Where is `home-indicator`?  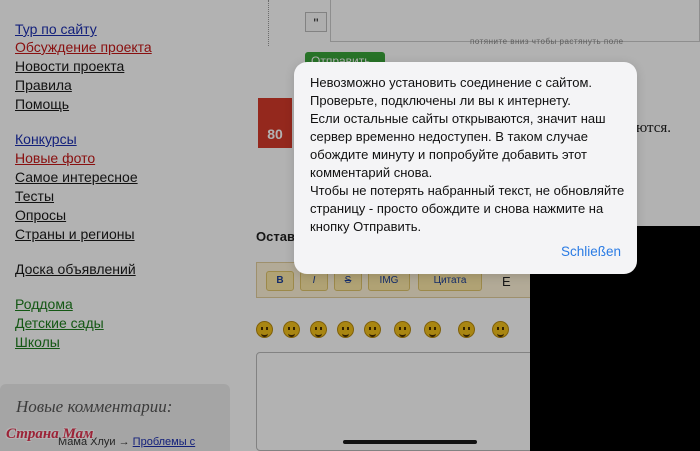
home-indicator is located at coordinates (410, 442).